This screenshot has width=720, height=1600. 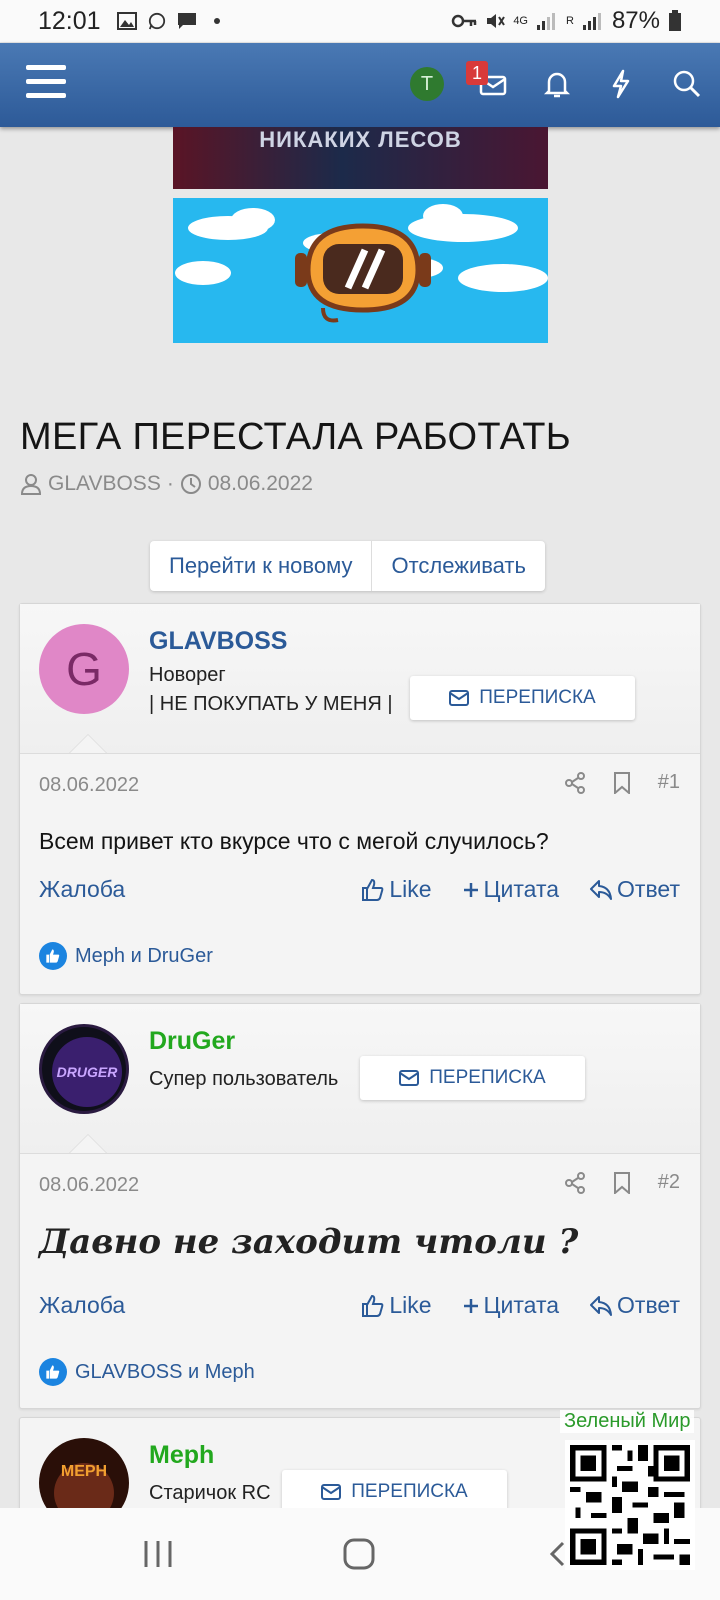 What do you see at coordinates (144, 956) in the screenshot?
I see `reactions-users-link: Meph и DruGer` at bounding box center [144, 956].